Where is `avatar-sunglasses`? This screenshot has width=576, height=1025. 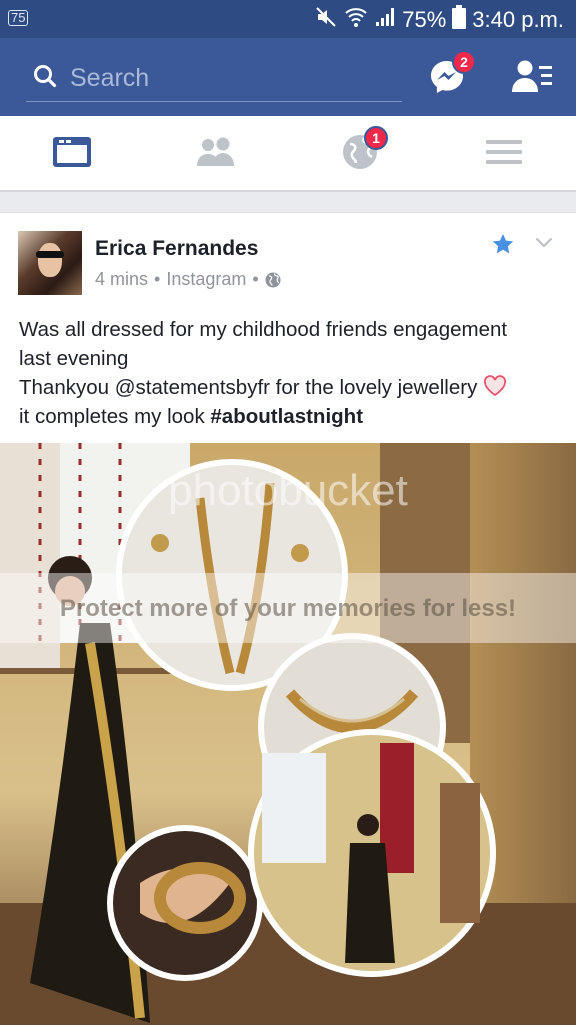 avatar-sunglasses is located at coordinates (50, 254).